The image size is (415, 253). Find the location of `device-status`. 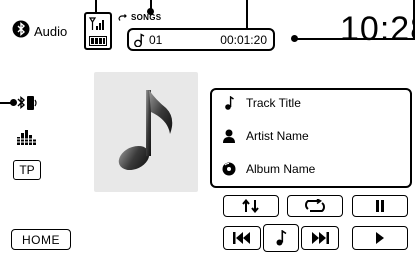

device-status is located at coordinates (98, 31).